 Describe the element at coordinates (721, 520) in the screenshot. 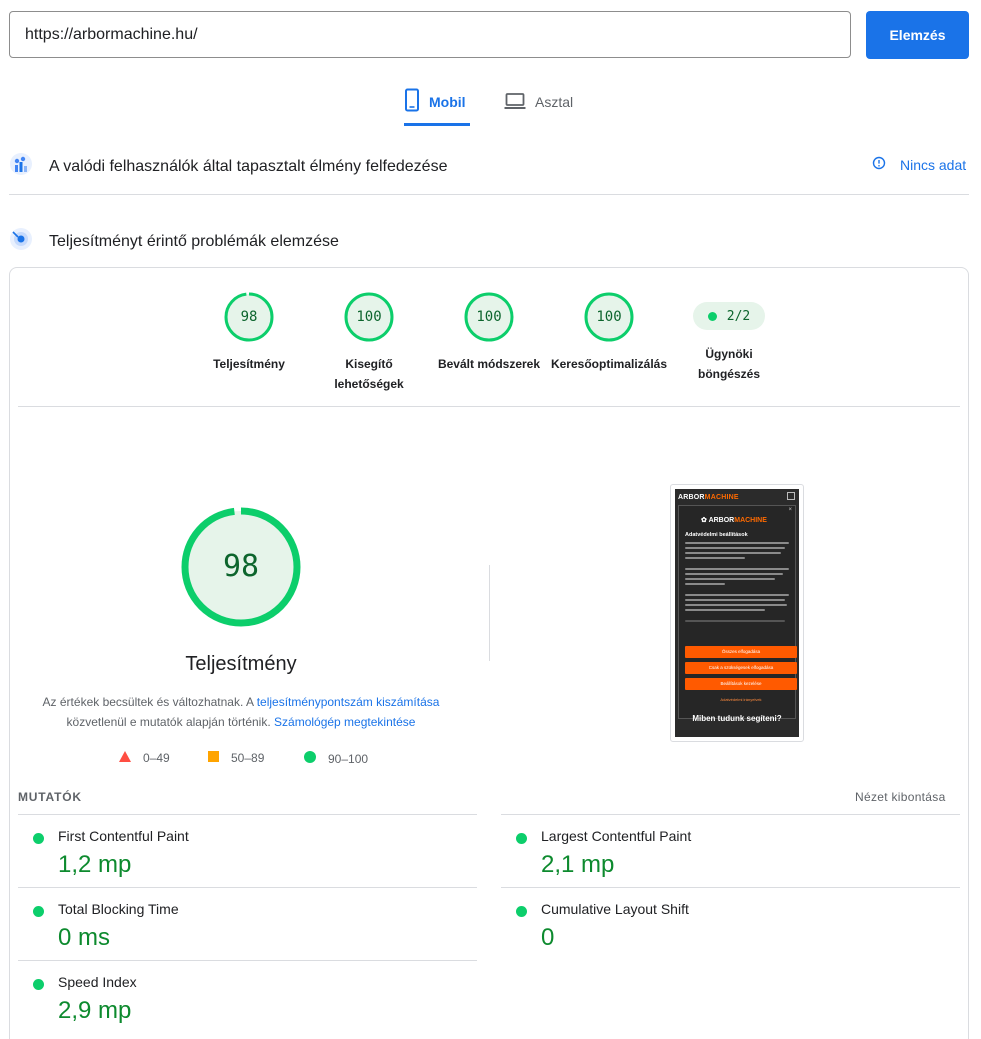

I see `logo-a: ARBOR` at that location.